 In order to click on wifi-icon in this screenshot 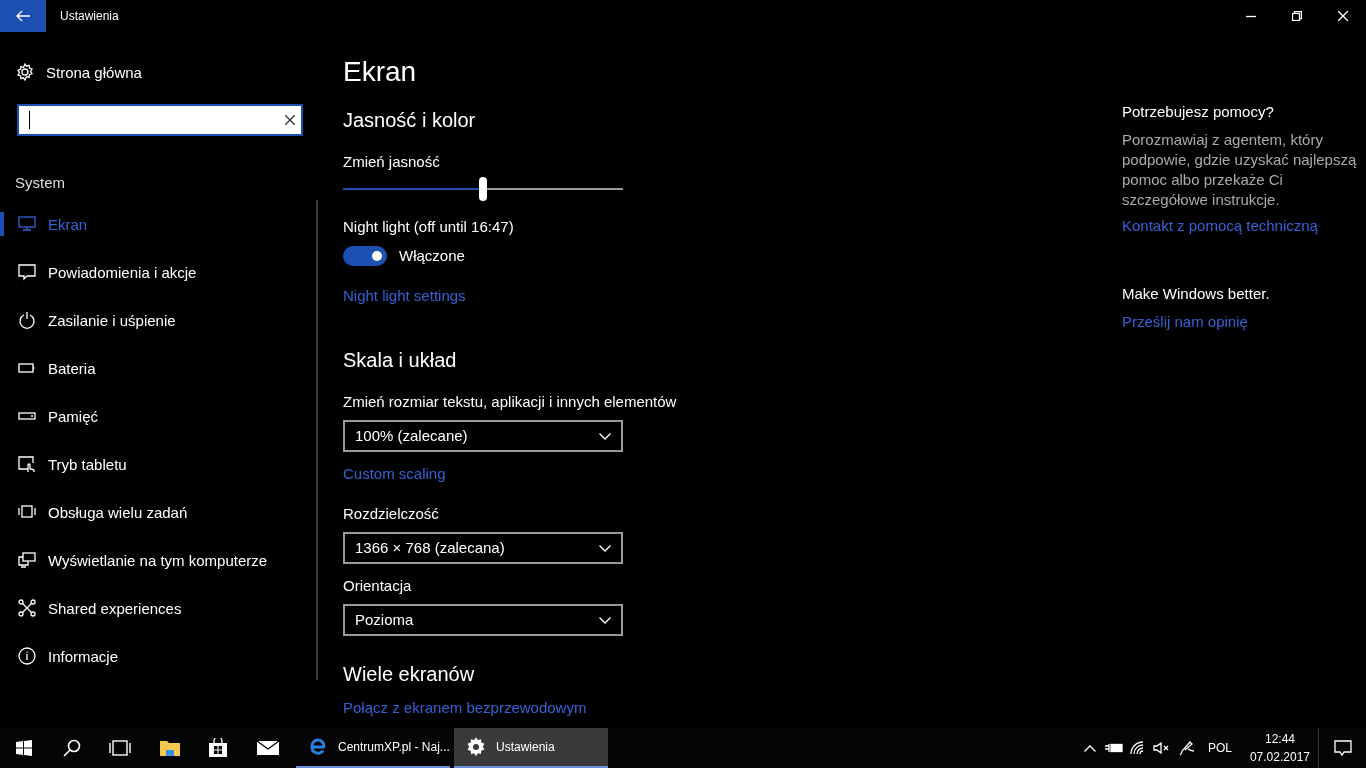, I will do `click(1137, 748)`.